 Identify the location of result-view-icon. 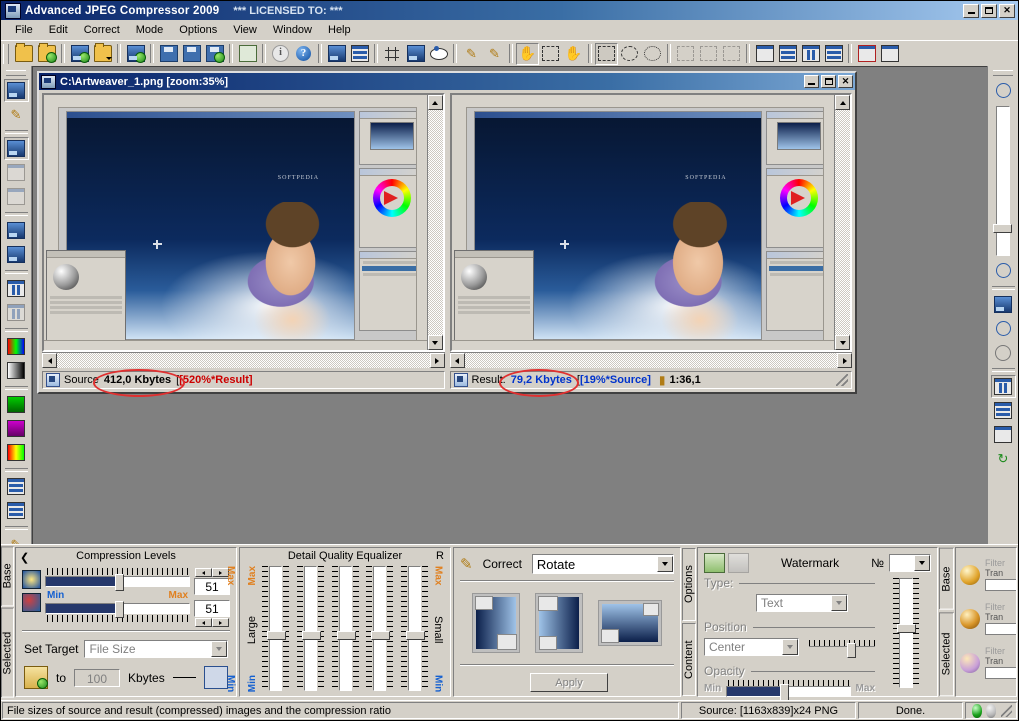
(16, 148).